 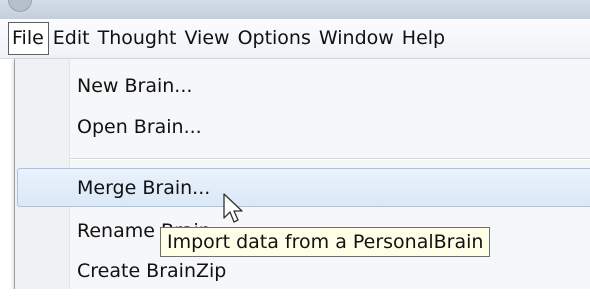 What do you see at coordinates (274, 38) in the screenshot?
I see `menu-options: Options` at bounding box center [274, 38].